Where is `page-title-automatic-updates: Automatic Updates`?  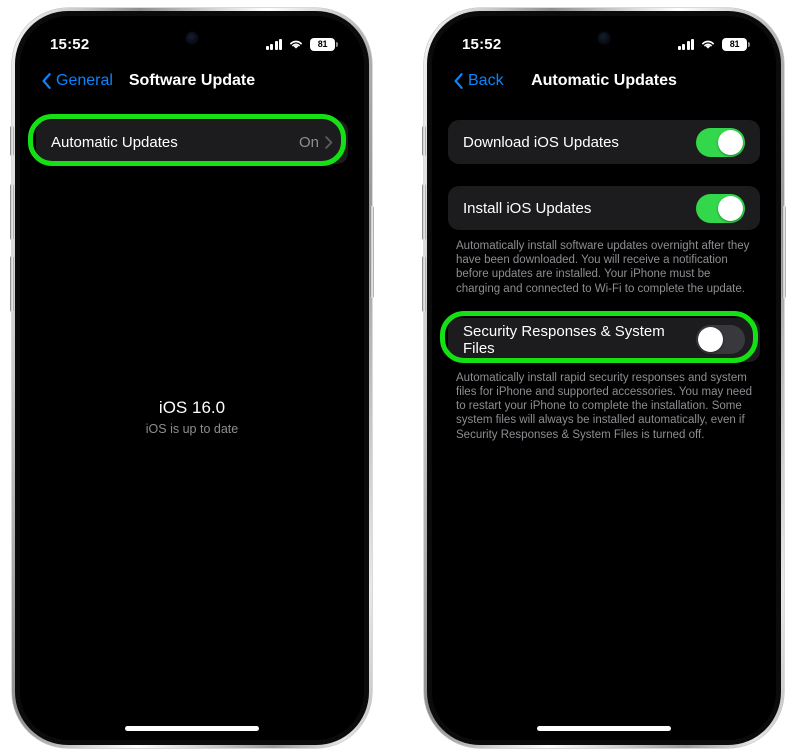
page-title-automatic-updates: Automatic Updates is located at coordinates (604, 80).